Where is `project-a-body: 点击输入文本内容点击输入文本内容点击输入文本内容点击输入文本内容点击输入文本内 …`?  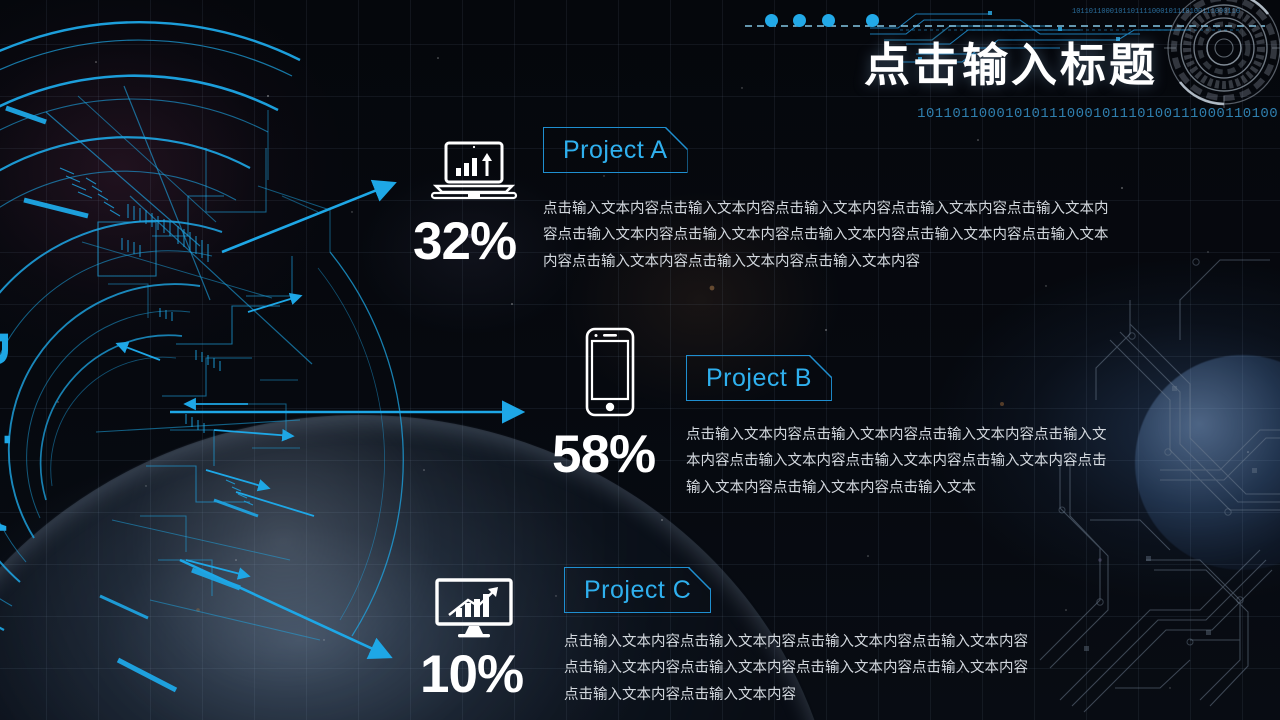 project-a-body: 点击输入文本内容点击输入文本内容点击输入文本内容点击输入文本内容点击输入文本内 … is located at coordinates (826, 235).